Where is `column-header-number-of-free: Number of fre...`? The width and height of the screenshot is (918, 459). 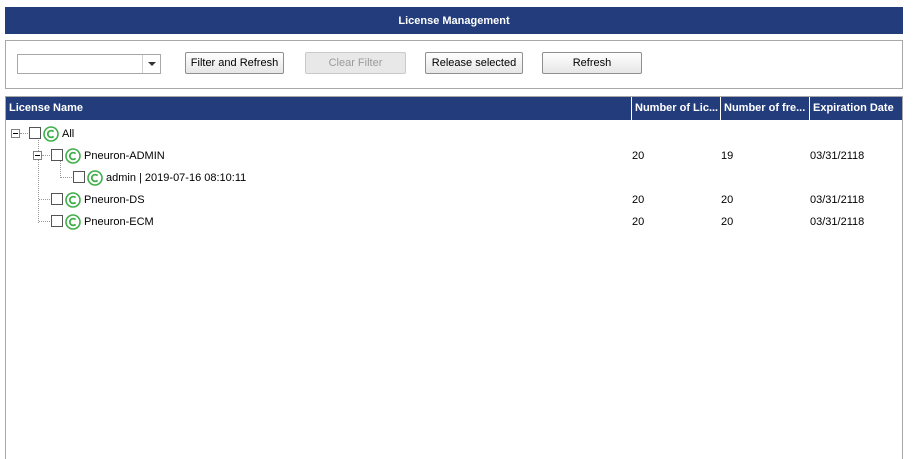 column-header-number-of-free: Number of fre... is located at coordinates (765, 108).